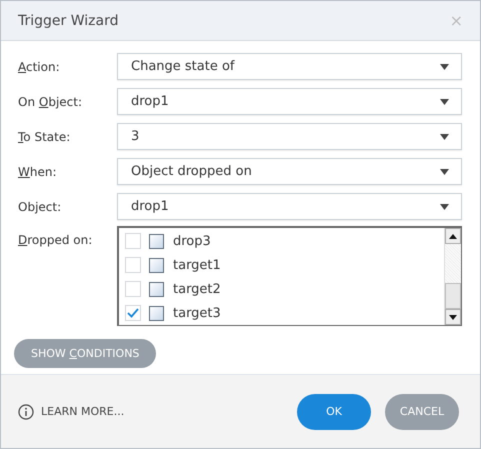 The width and height of the screenshot is (481, 449). What do you see at coordinates (453, 236) in the screenshot?
I see `scroll-up-icon` at bounding box center [453, 236].